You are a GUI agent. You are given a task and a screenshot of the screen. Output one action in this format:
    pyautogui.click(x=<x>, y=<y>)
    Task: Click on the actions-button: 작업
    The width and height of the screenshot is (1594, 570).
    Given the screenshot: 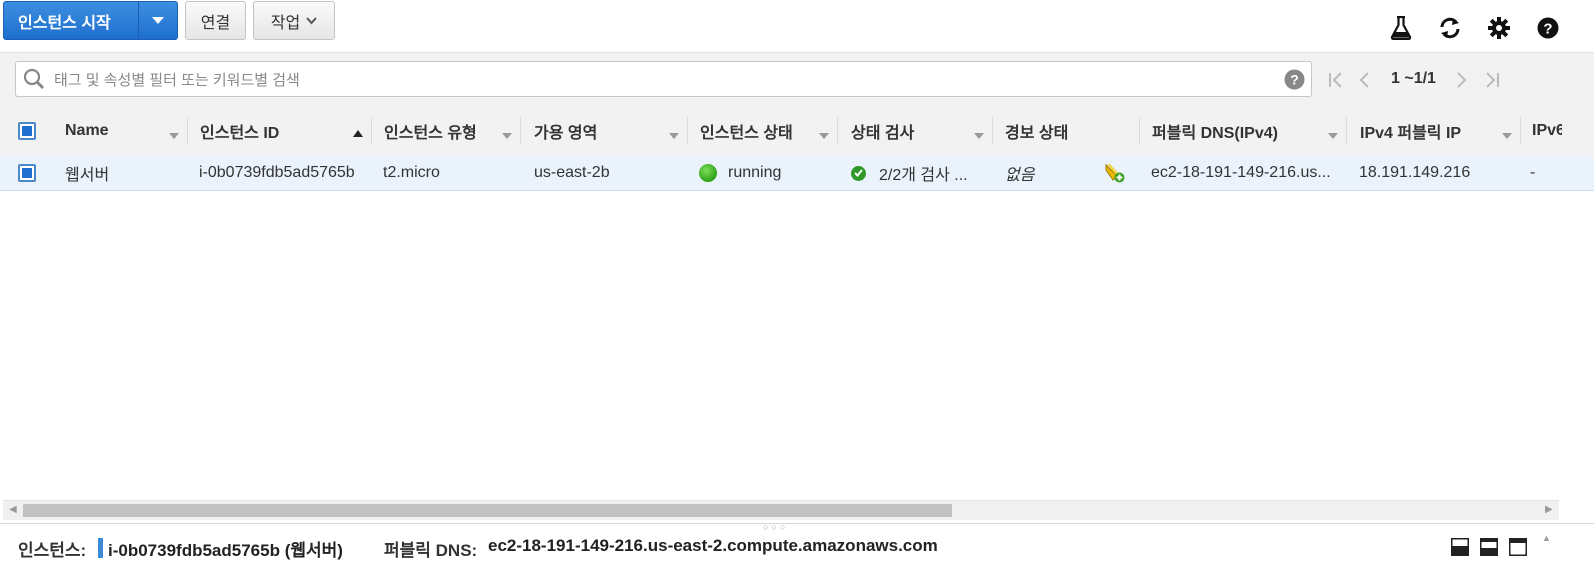 What is the action you would take?
    pyautogui.click(x=294, y=20)
    